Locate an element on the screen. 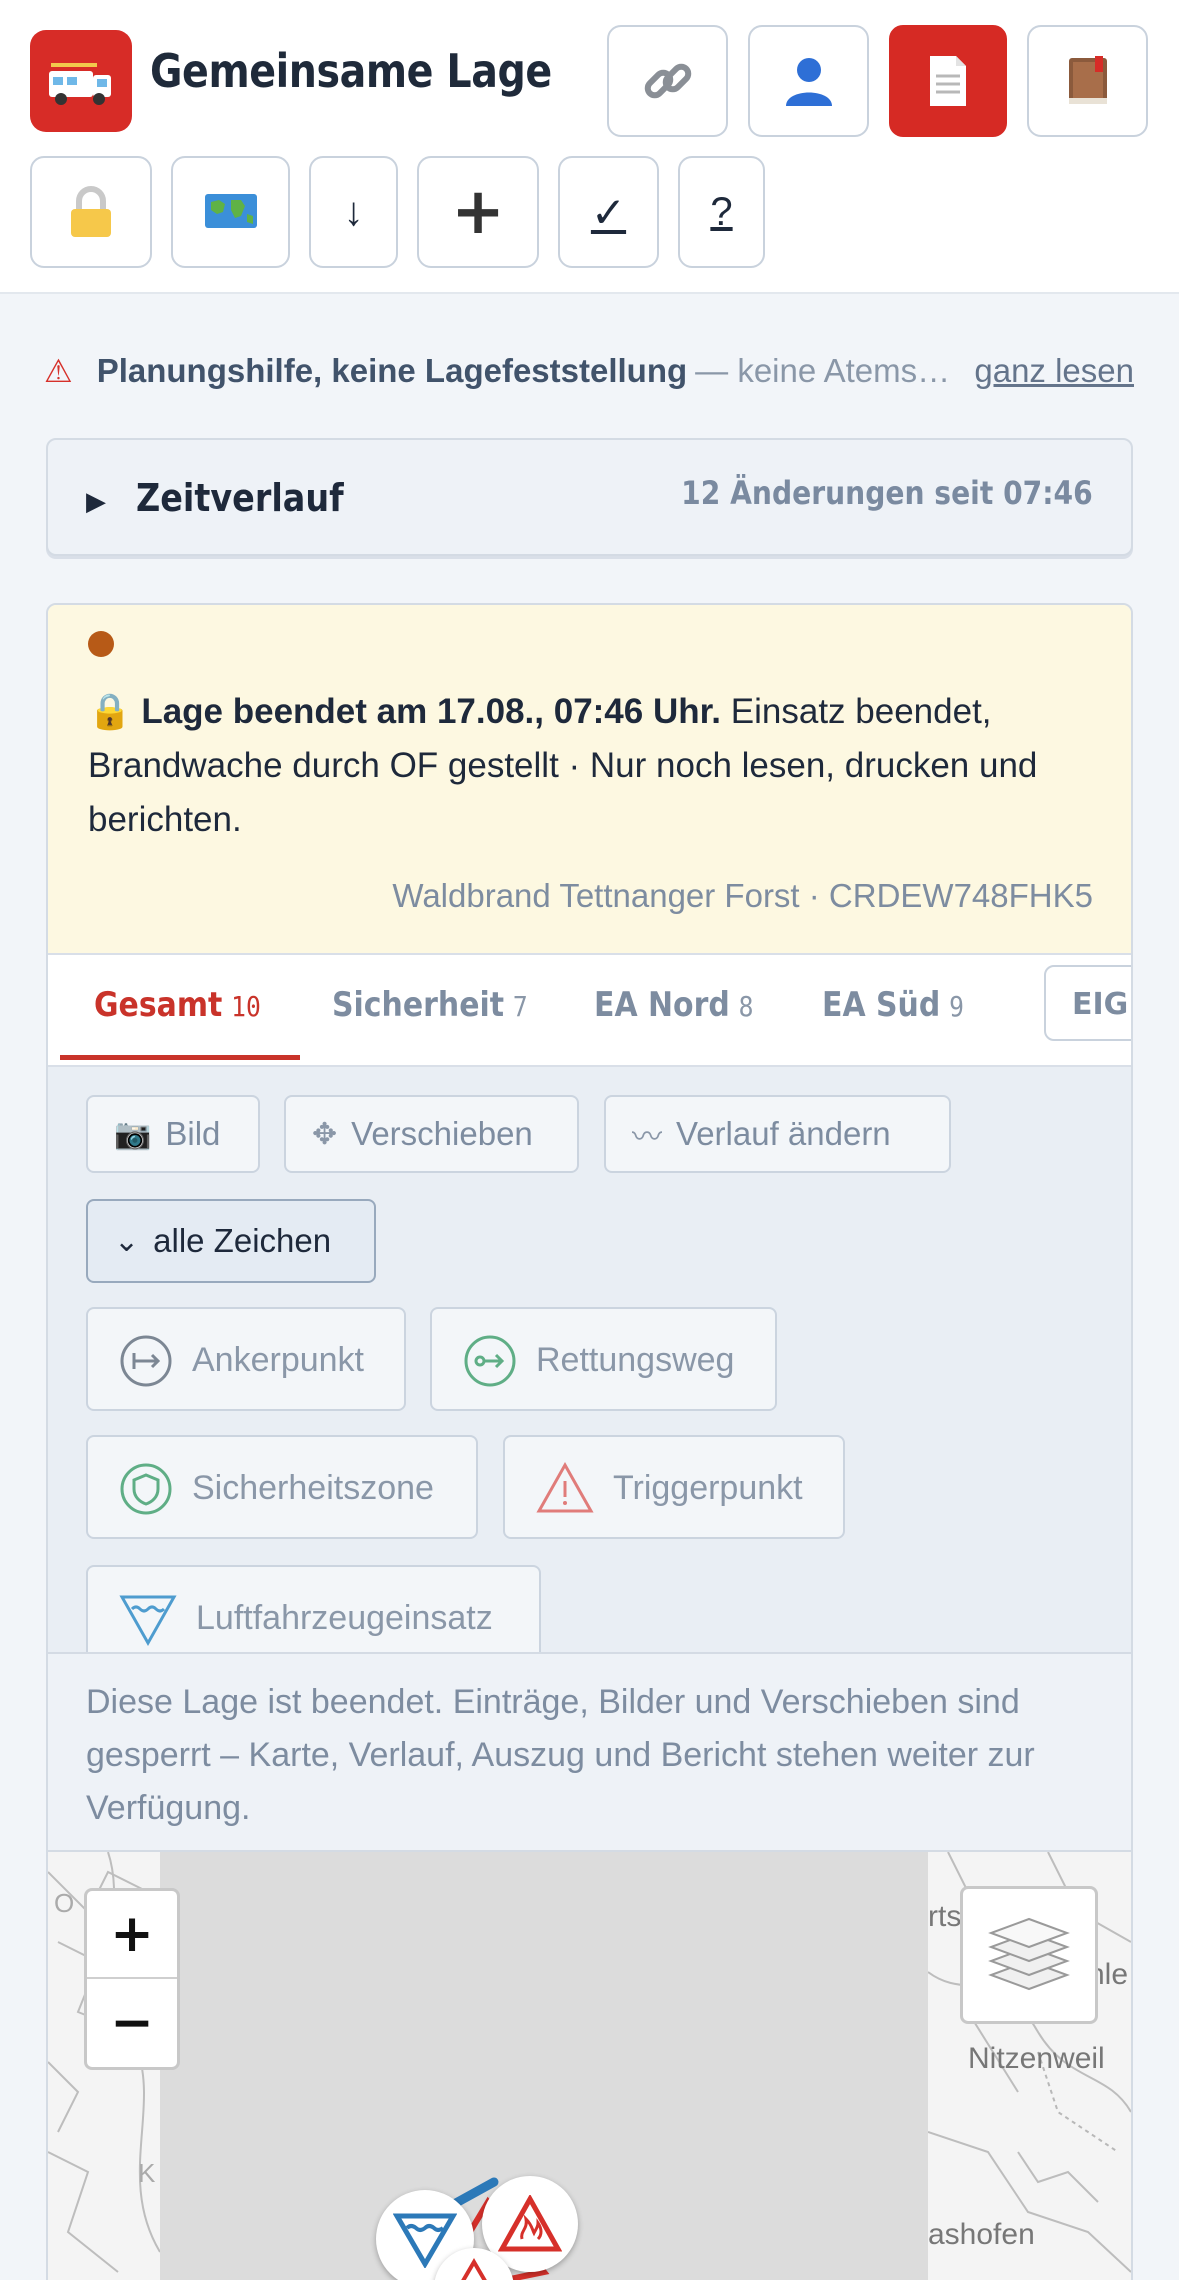 The image size is (1179, 2280). aircraft-operation-icon is located at coordinates (148, 1621).